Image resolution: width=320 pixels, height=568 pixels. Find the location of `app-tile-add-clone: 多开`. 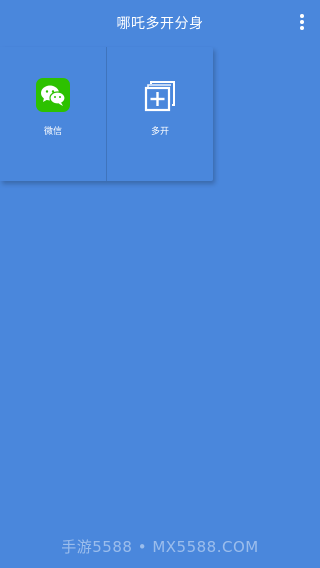

app-tile-add-clone: 多开 is located at coordinates (160, 114).